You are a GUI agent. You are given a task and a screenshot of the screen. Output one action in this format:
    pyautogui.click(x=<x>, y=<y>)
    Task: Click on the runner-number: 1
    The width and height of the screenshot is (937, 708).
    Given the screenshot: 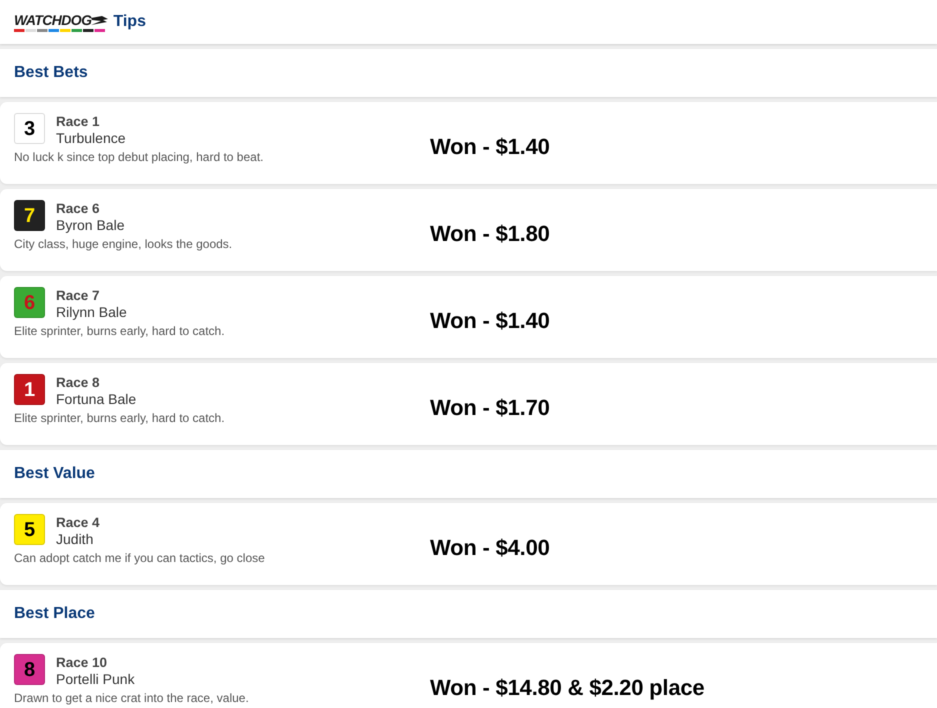 What is the action you would take?
    pyautogui.click(x=30, y=389)
    